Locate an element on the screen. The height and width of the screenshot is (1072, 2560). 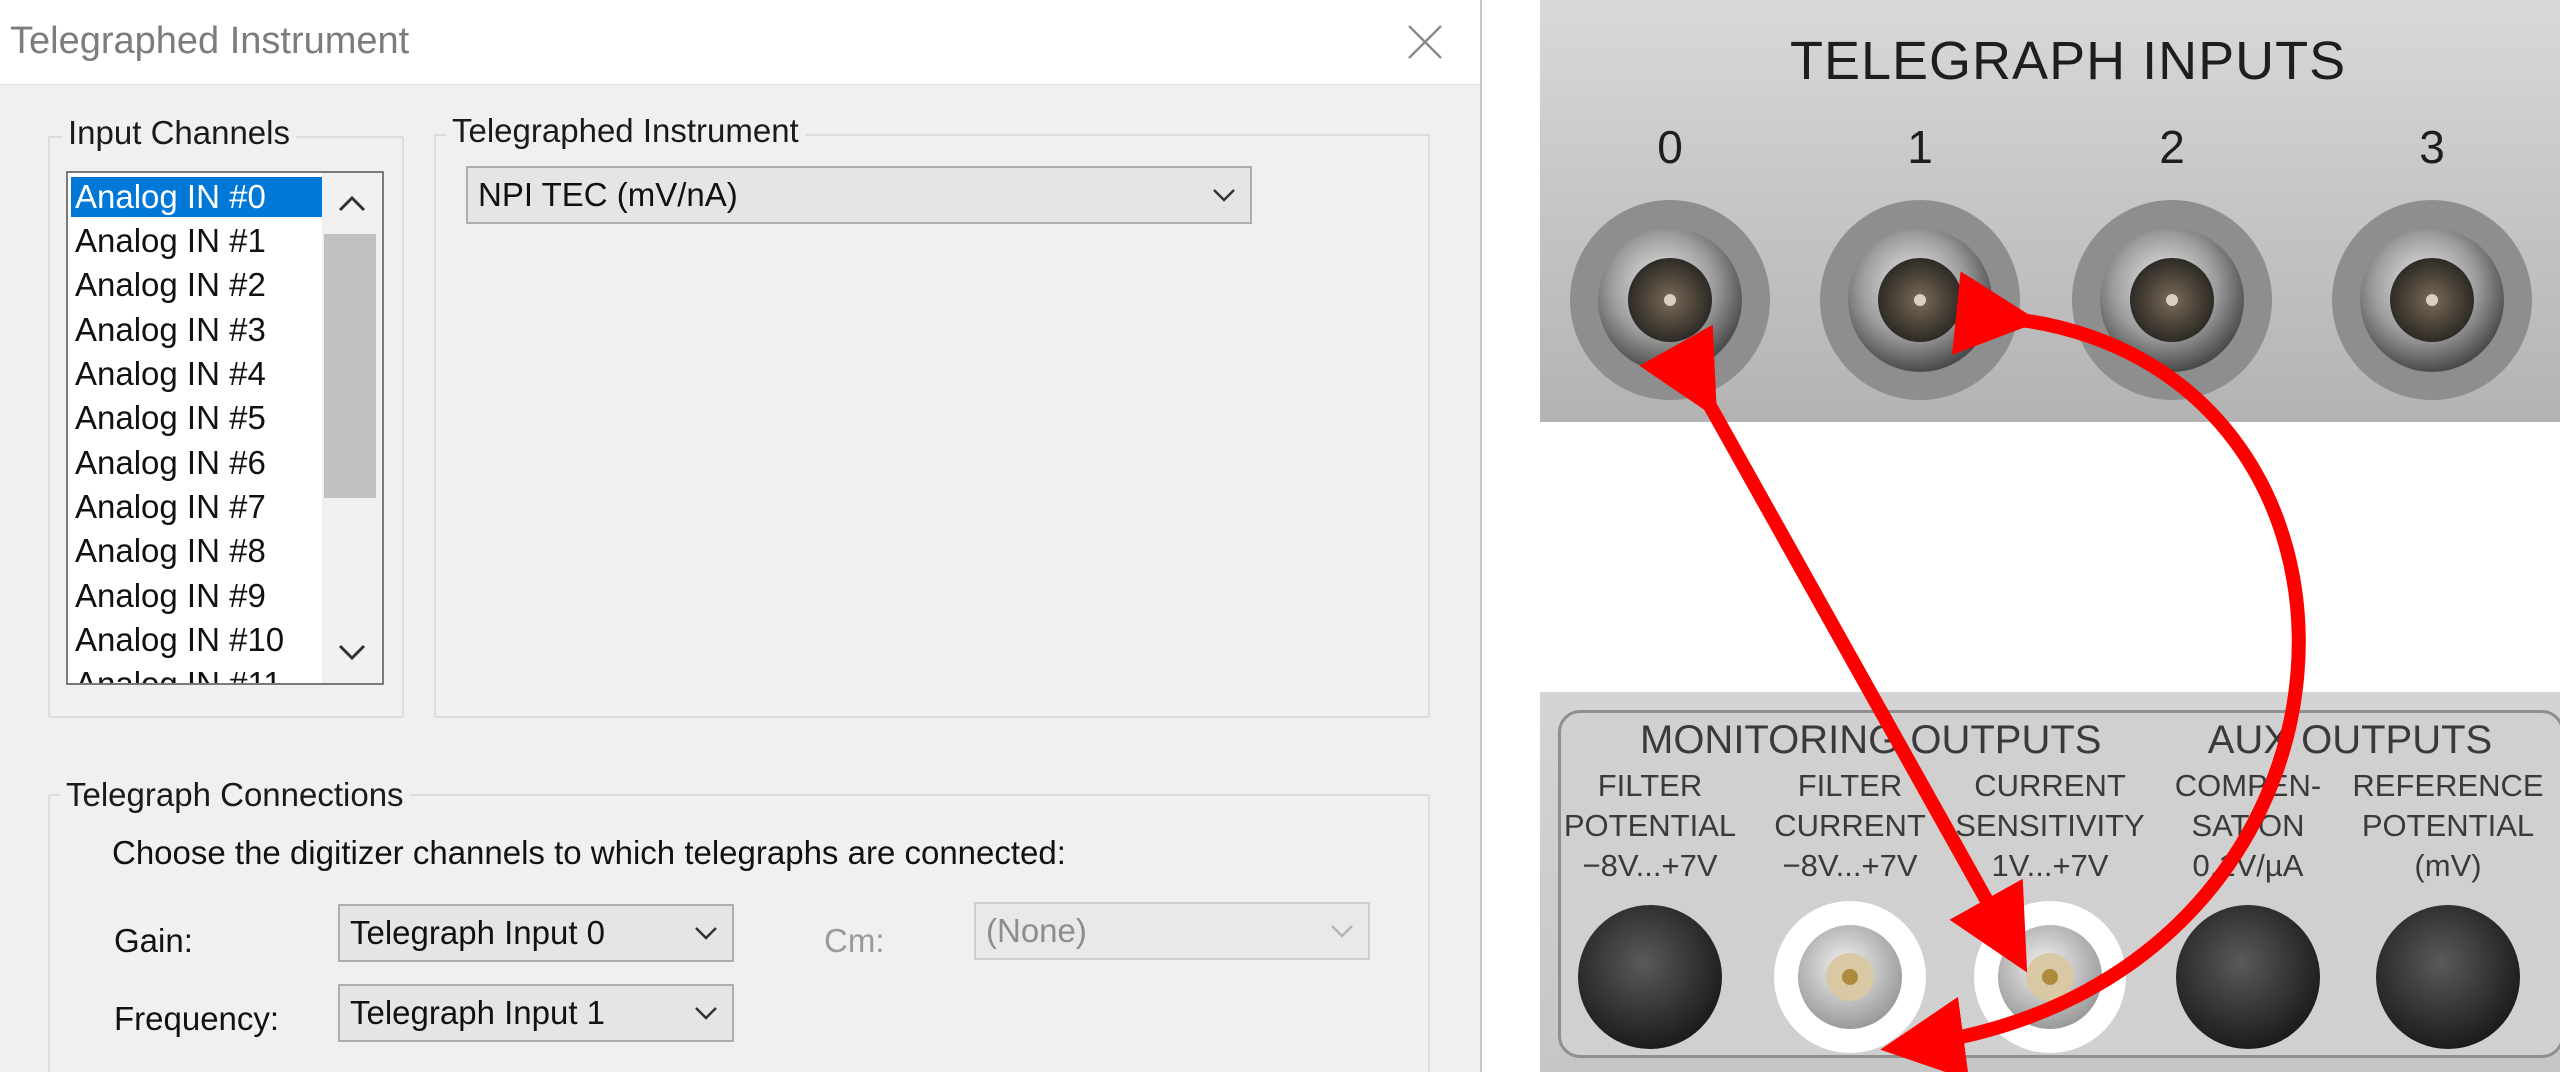
cm-label: Cm: is located at coordinates (854, 940).